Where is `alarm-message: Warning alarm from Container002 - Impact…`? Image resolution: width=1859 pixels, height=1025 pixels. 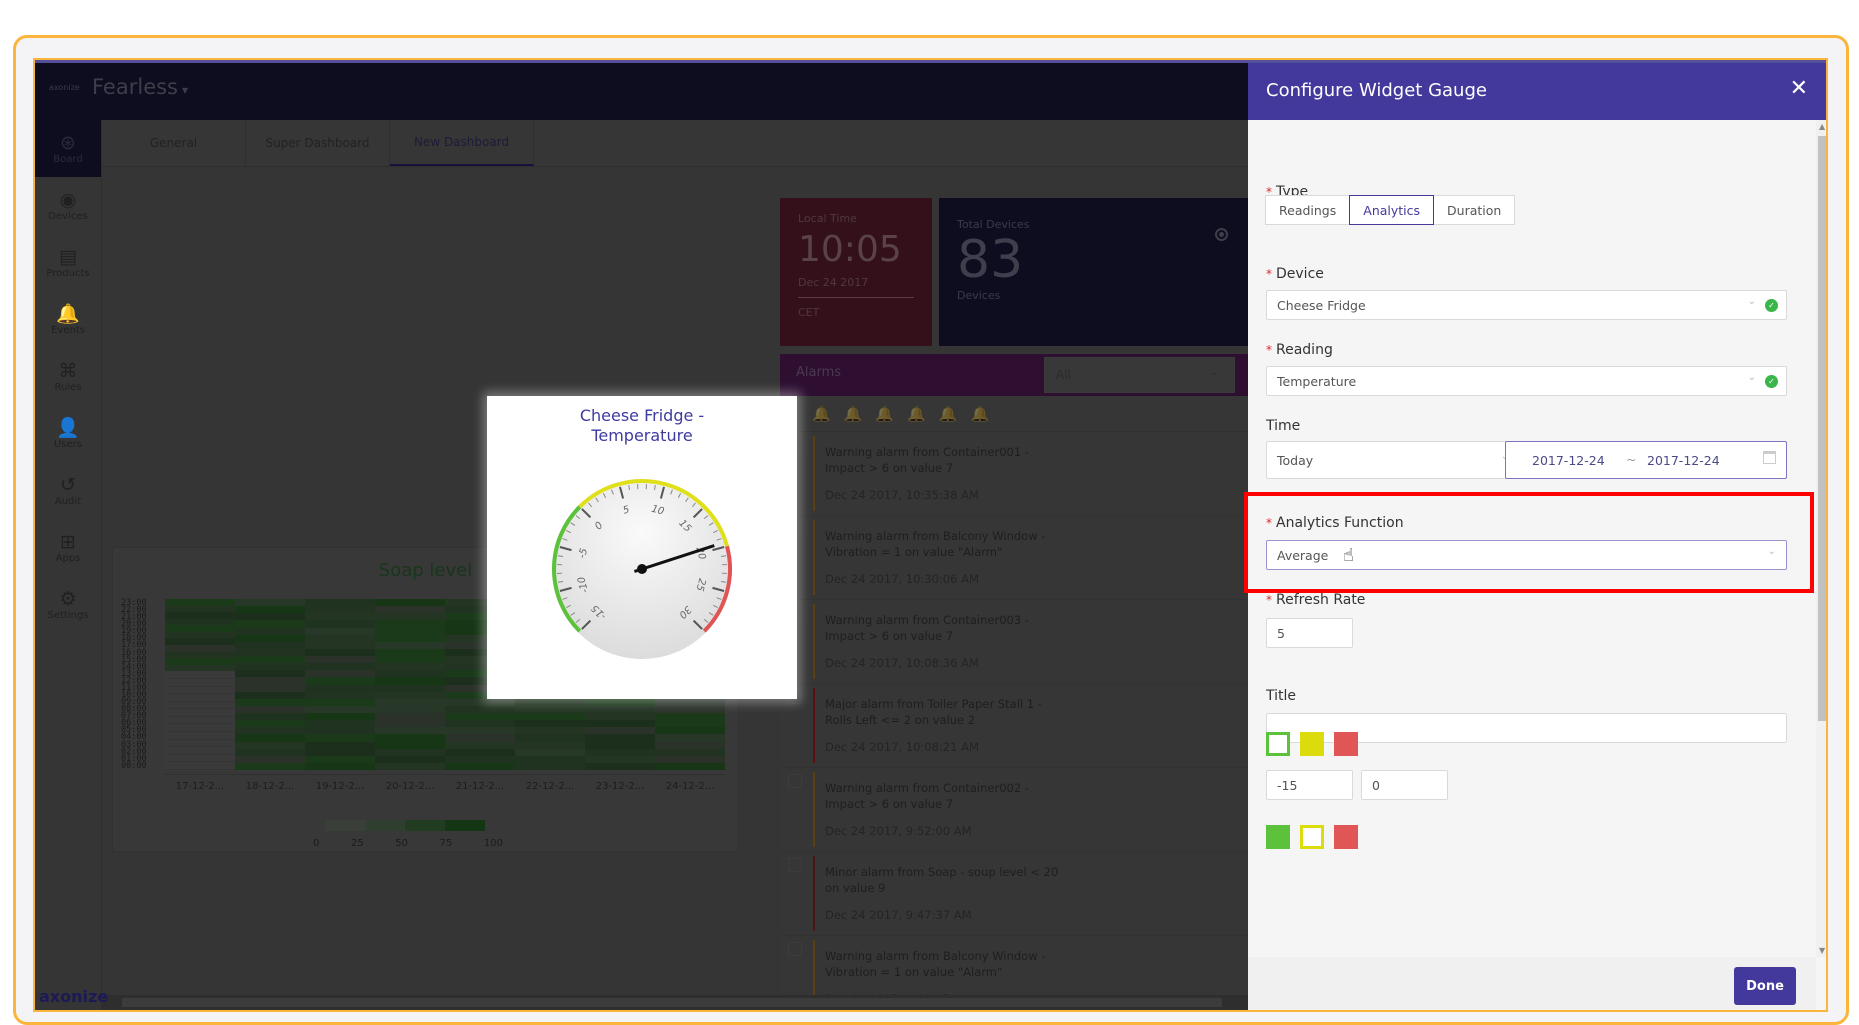 alarm-message: Warning alarm from Container002 - Impact… is located at coordinates (945, 796).